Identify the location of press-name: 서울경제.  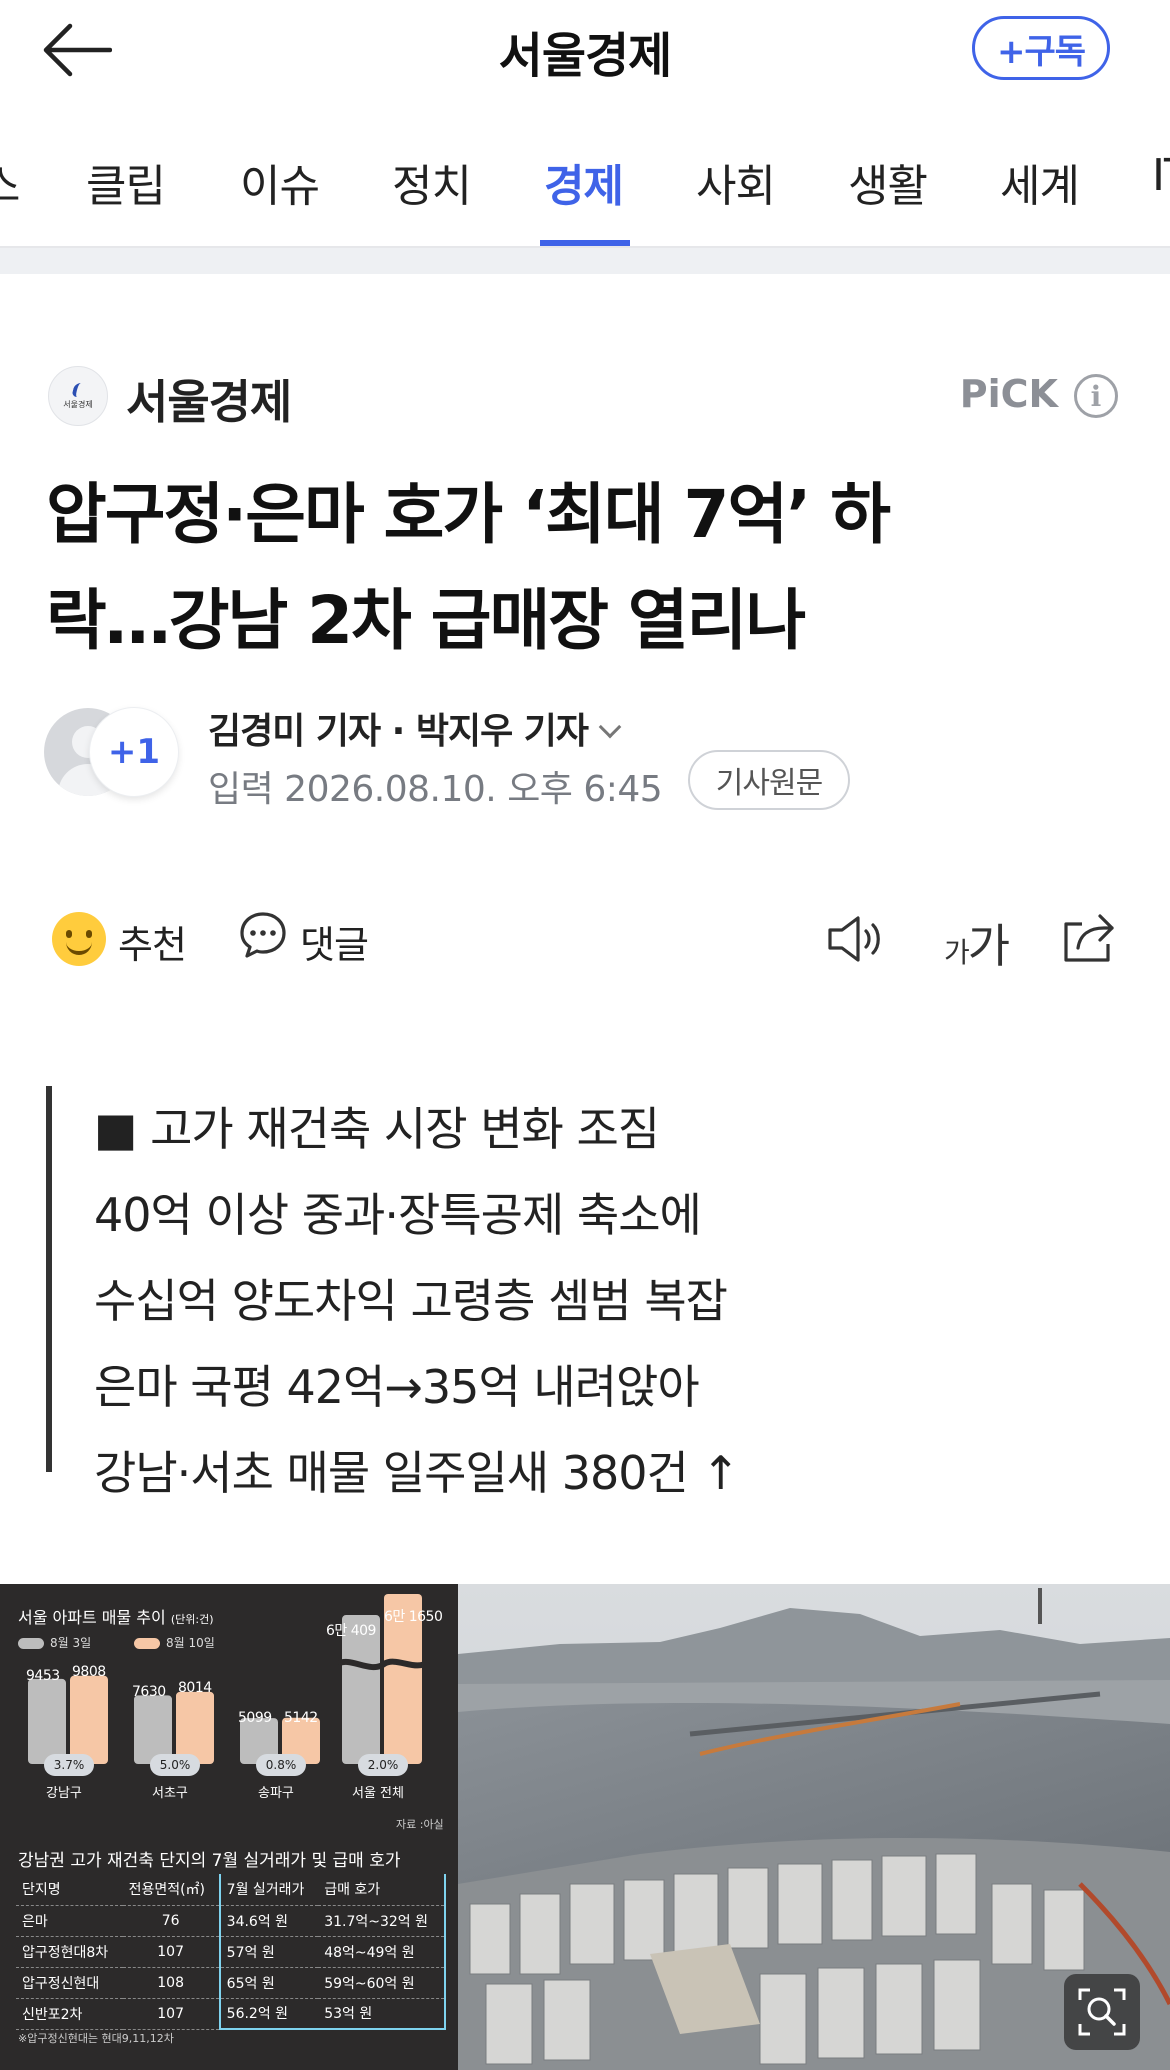
(209, 399).